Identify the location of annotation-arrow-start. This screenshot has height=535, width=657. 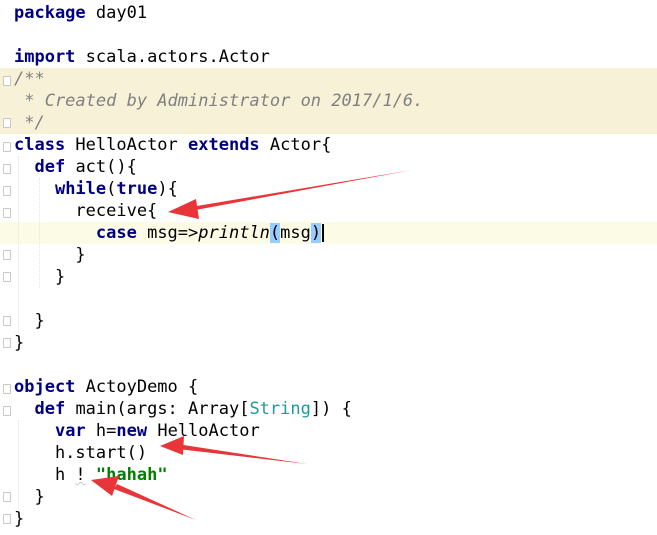
(233, 450).